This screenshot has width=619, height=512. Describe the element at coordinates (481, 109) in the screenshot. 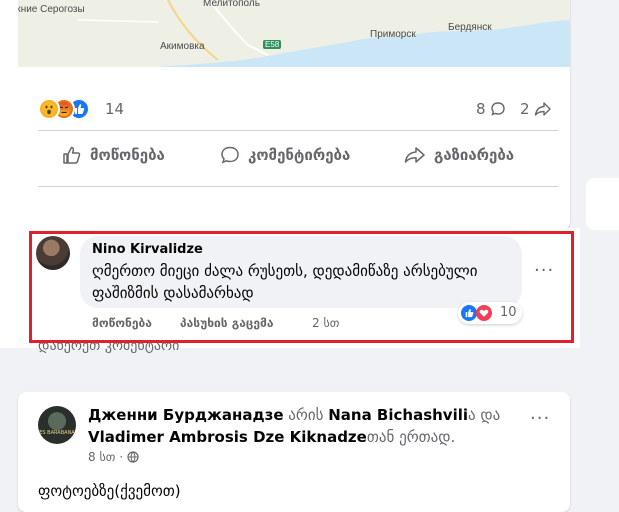

I see `comments-count-number: 8` at that location.